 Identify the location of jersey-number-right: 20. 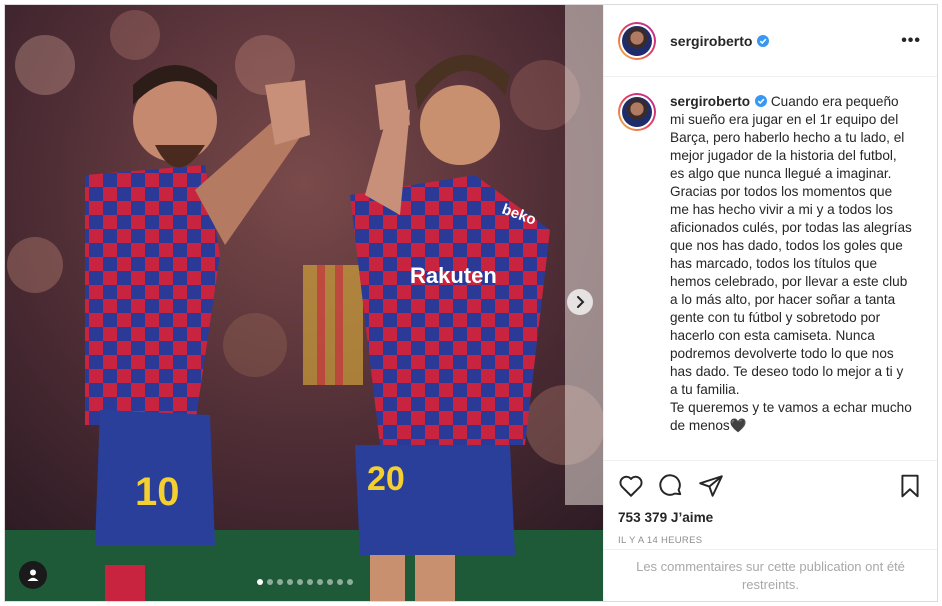
(386, 479).